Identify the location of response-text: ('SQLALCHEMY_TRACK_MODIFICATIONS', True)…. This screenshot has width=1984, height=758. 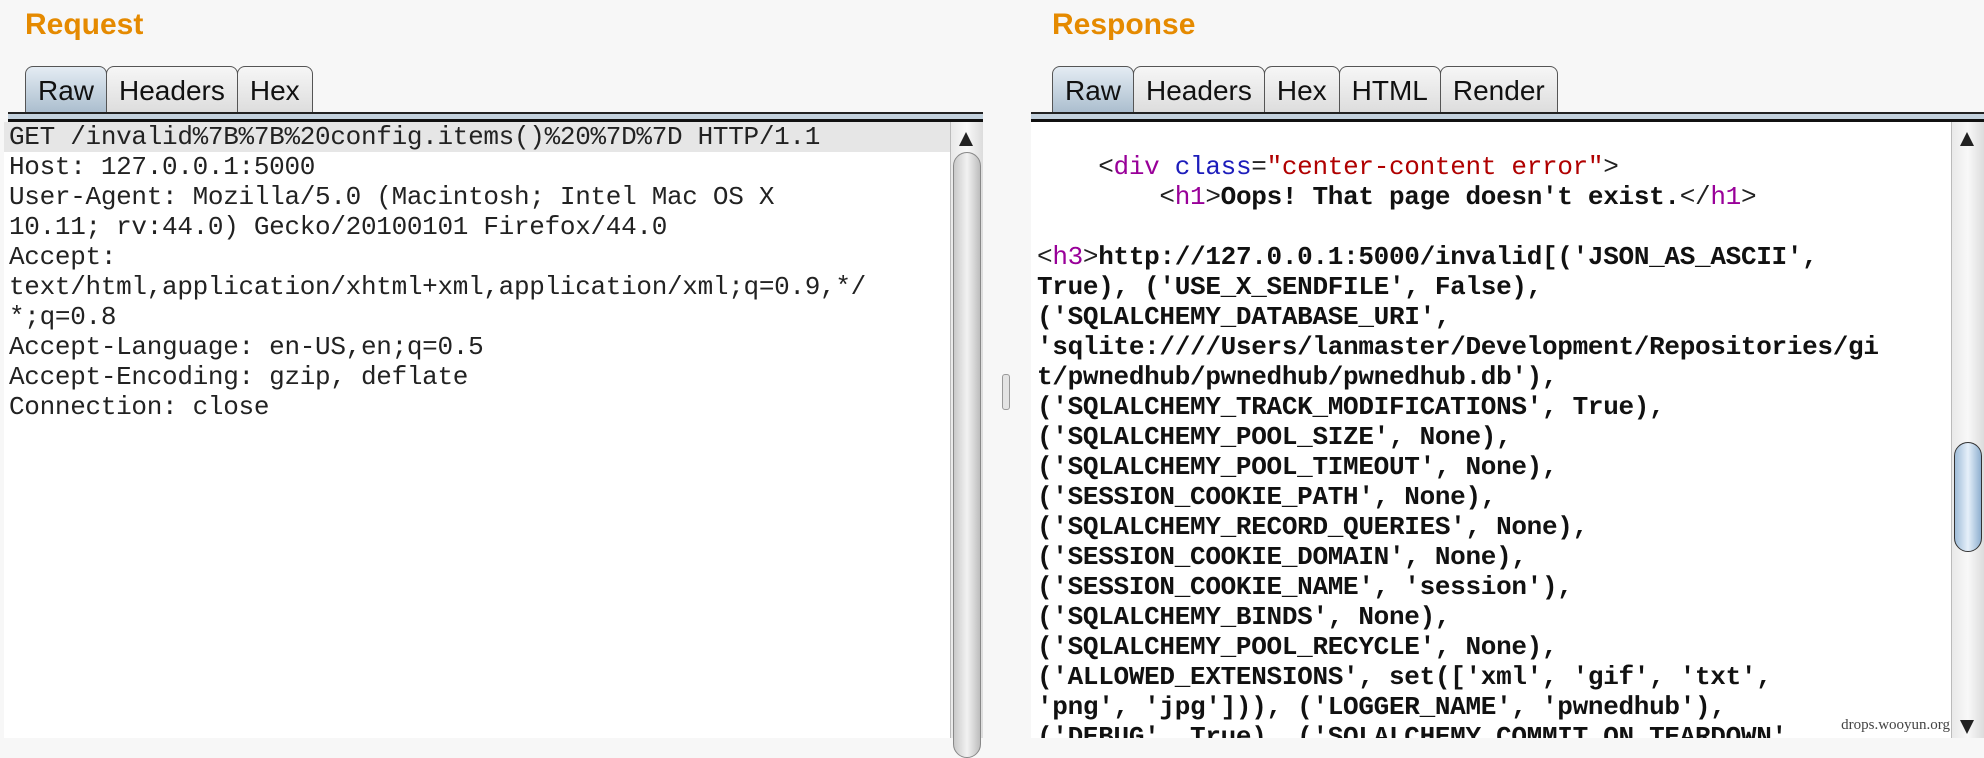
(1351, 407).